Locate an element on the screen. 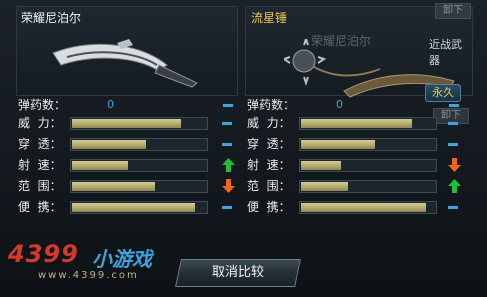  left_weapon-power-dash-icon is located at coordinates (227, 123).